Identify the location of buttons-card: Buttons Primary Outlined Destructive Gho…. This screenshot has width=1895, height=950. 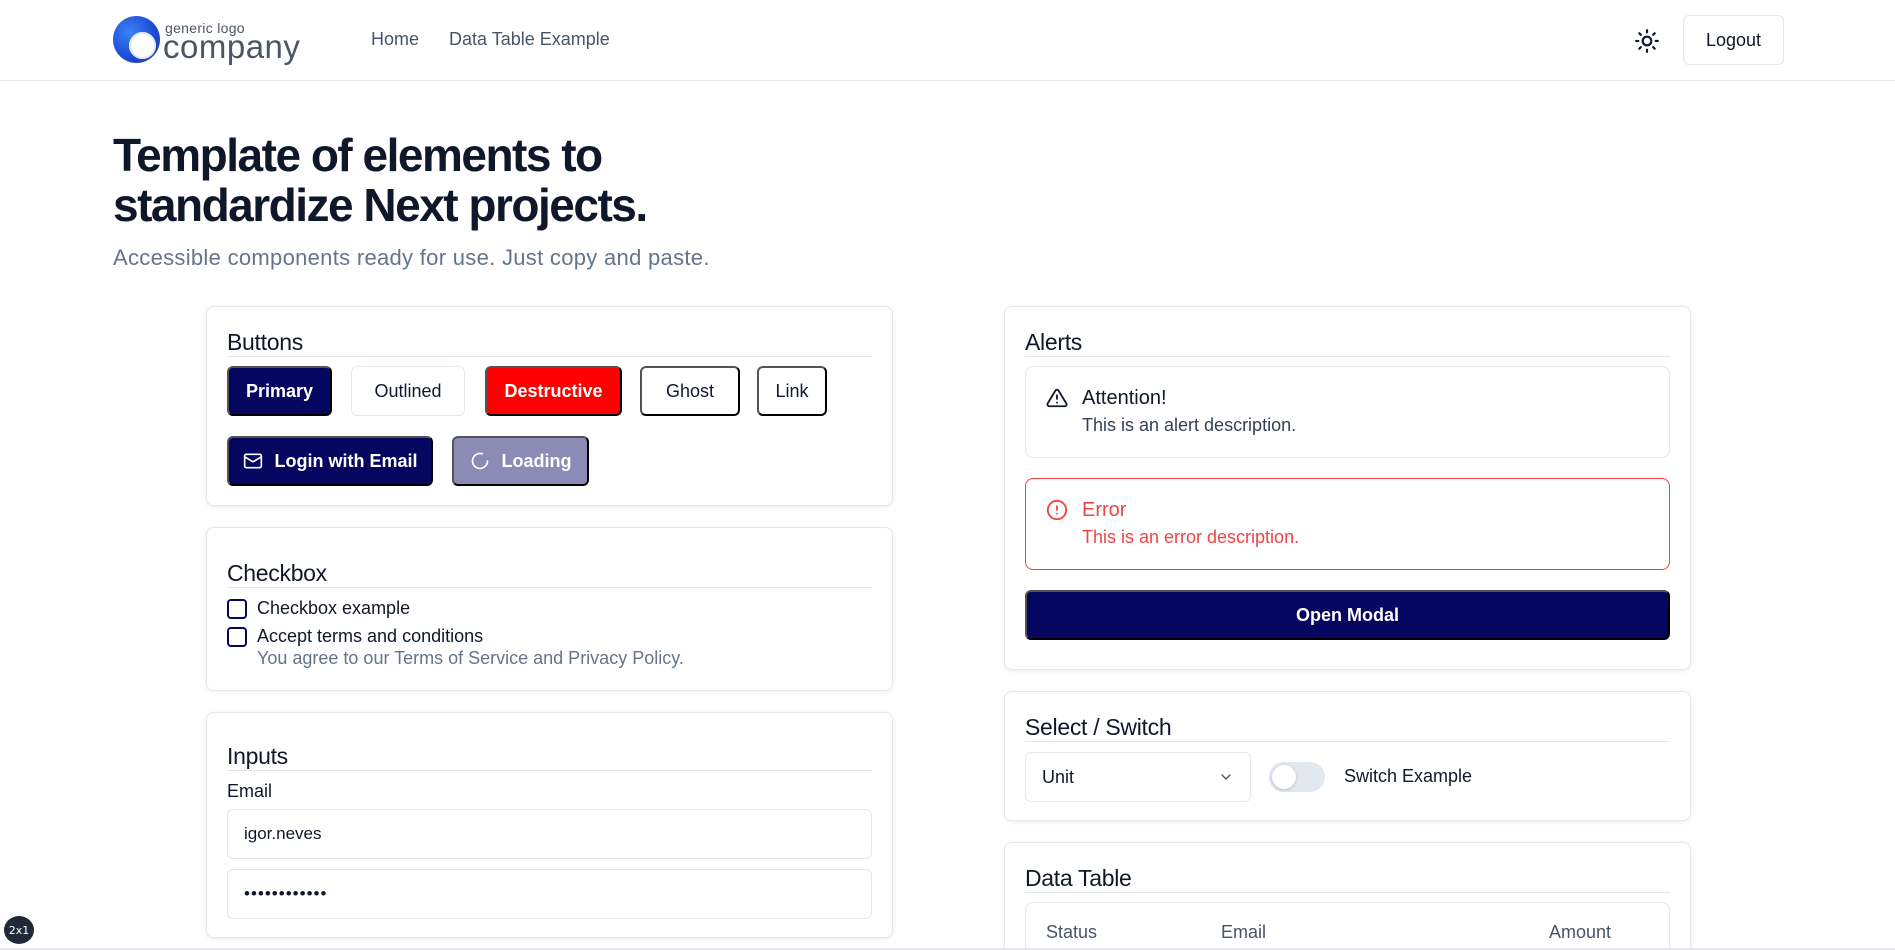
(549, 406).